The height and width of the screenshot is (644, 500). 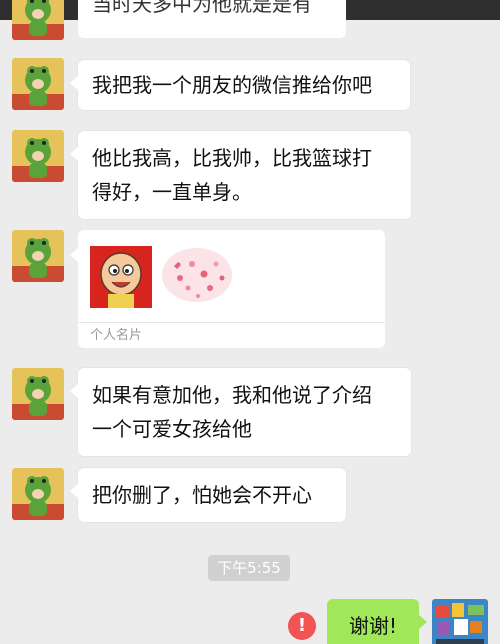 What do you see at coordinates (202, 8) in the screenshot?
I see `partial-message-text: 当时天多中为他就是是有` at bounding box center [202, 8].